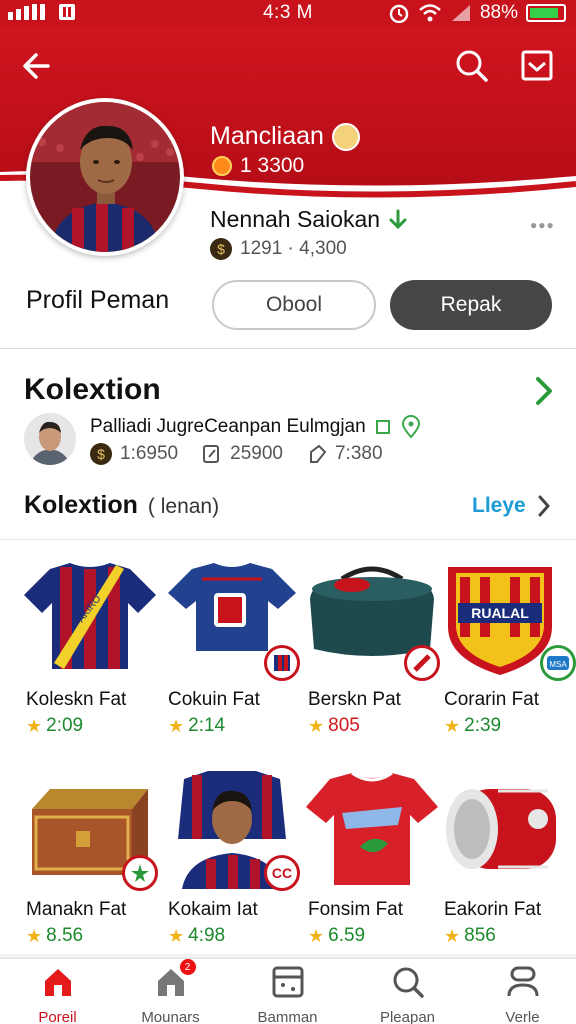  I want to click on tab-label: Verle, so click(522, 1016).